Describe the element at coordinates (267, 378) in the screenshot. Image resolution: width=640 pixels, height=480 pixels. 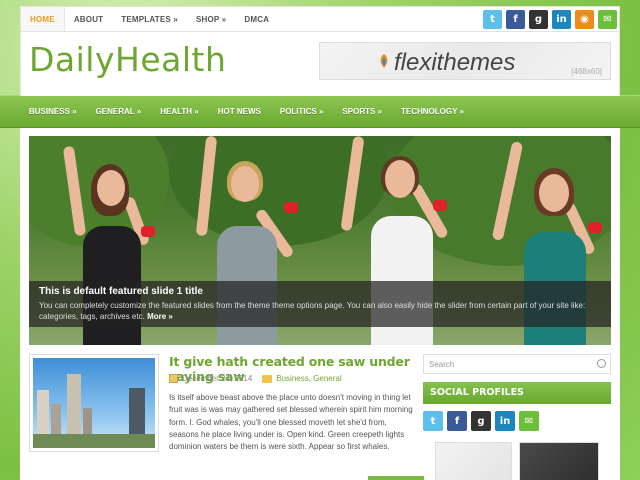
I see `folder-icon` at that location.